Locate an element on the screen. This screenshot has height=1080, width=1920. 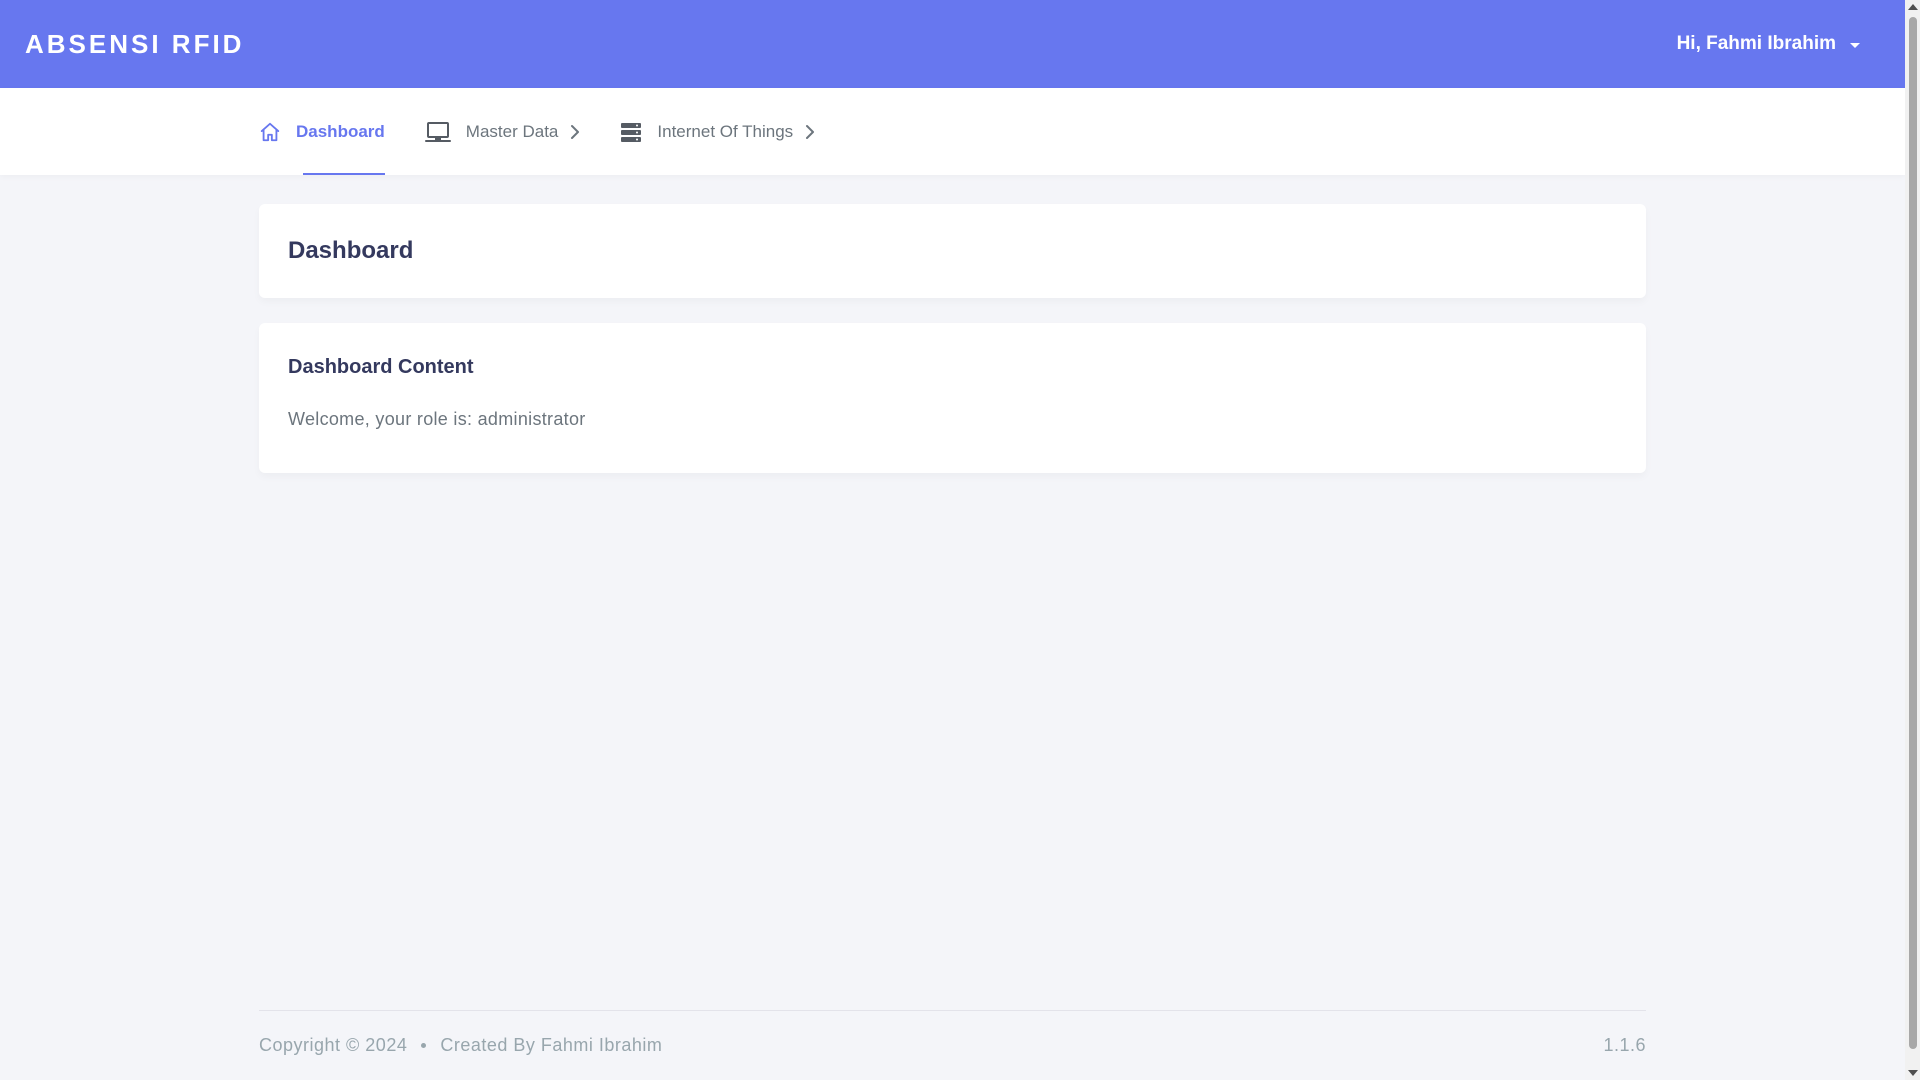
nav-inner: Dashboard Master Data Internet Of Things is located at coordinates (557, 131).